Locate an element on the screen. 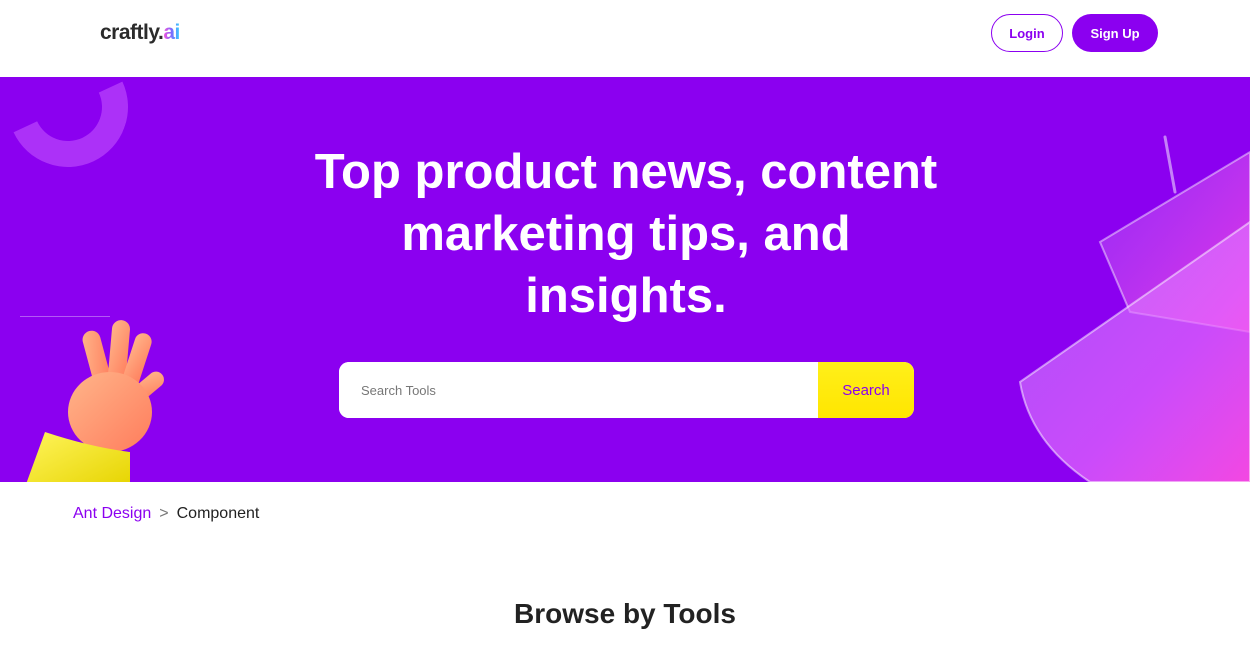 This screenshot has width=1250, height=655. search-bar: Search is located at coordinates (626, 390).